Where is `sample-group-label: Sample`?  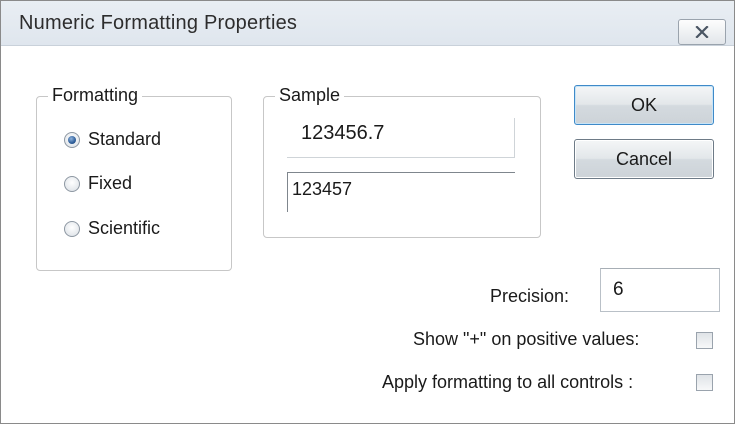
sample-group-label: Sample is located at coordinates (310, 95).